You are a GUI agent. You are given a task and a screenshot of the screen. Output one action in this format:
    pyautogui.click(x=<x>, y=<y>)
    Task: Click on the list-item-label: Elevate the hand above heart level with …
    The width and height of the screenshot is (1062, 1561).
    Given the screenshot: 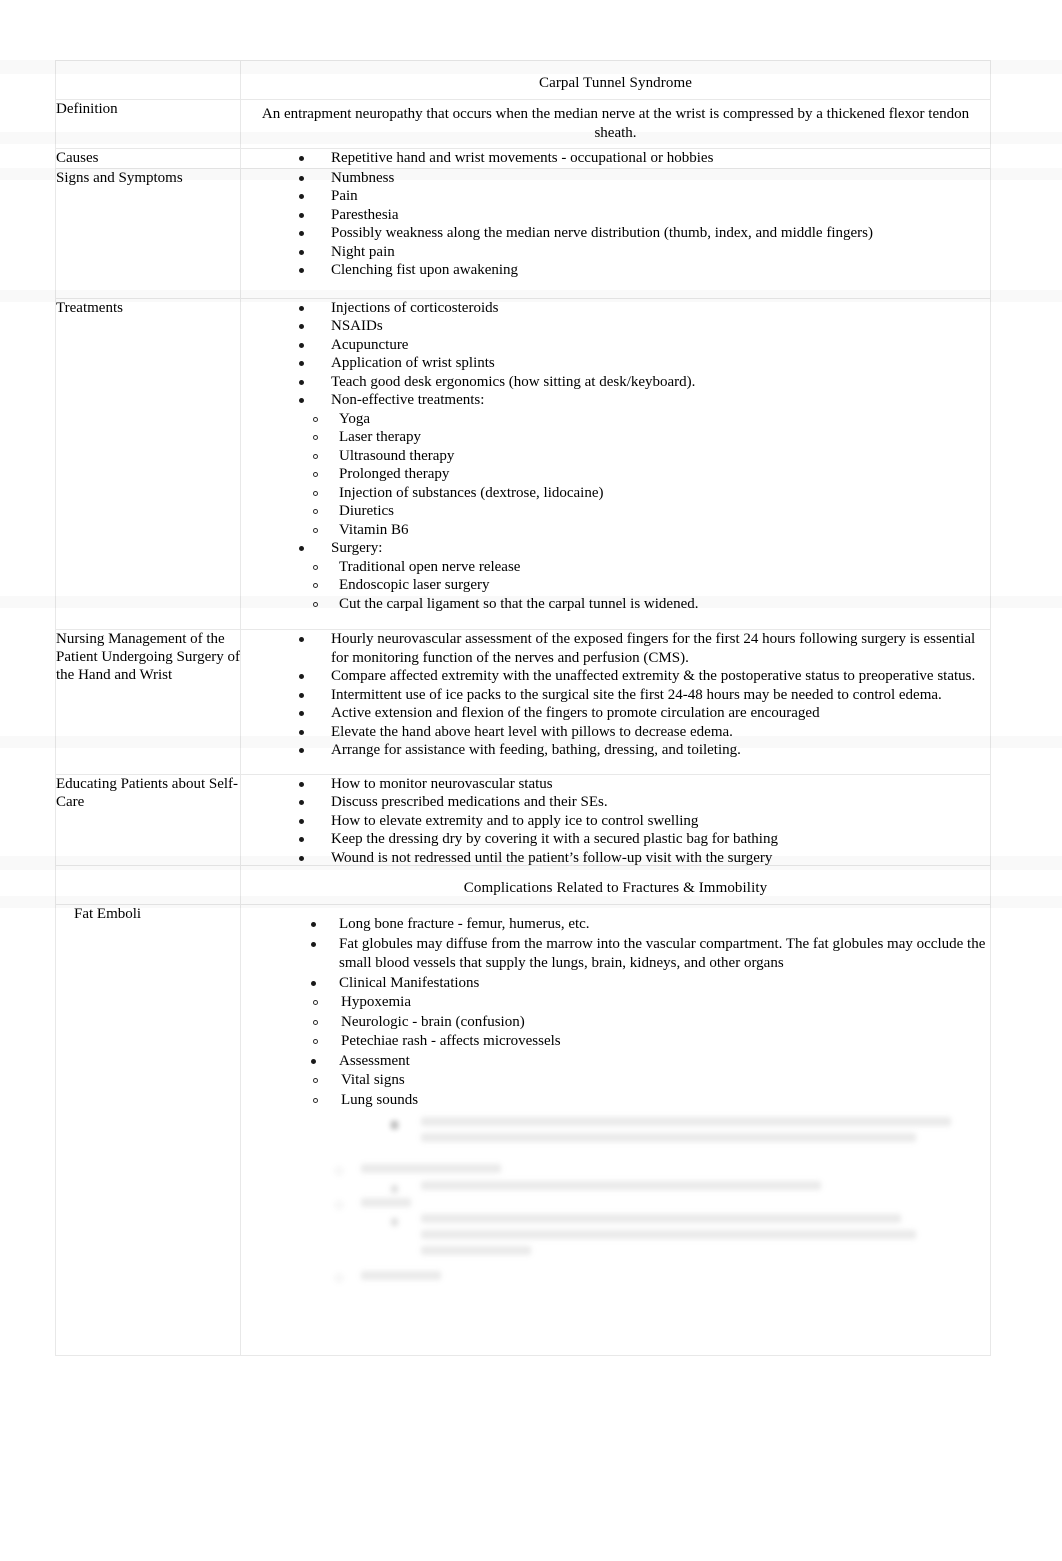 What is the action you would take?
    pyautogui.click(x=532, y=731)
    